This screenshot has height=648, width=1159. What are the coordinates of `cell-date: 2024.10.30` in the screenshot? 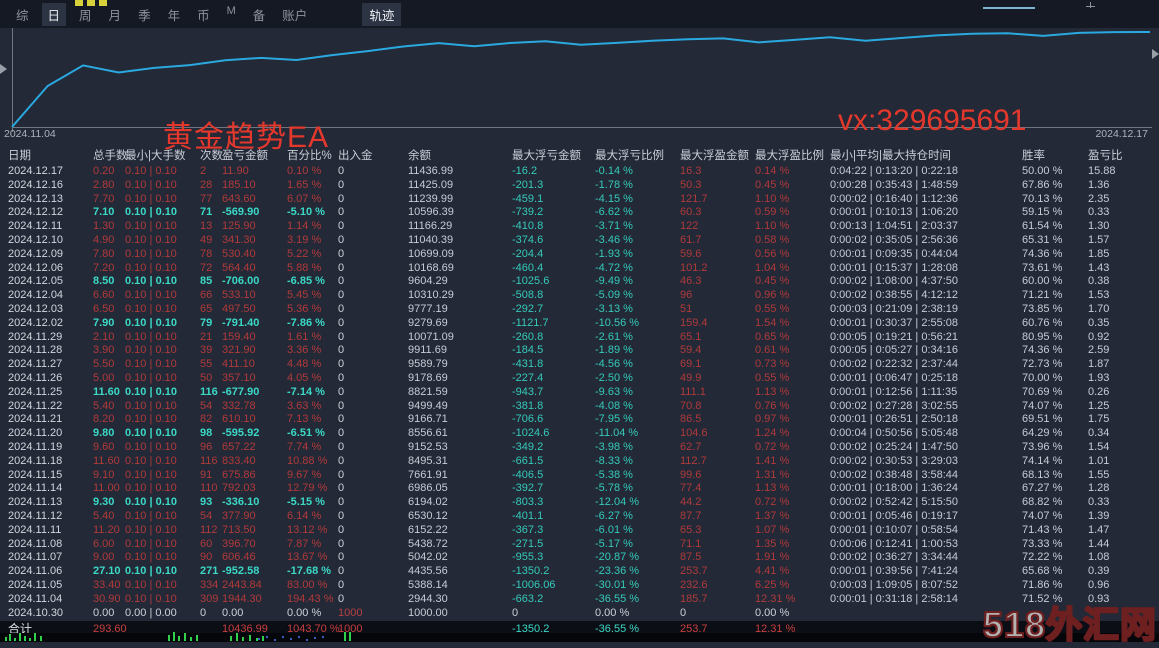 It's located at (36, 612).